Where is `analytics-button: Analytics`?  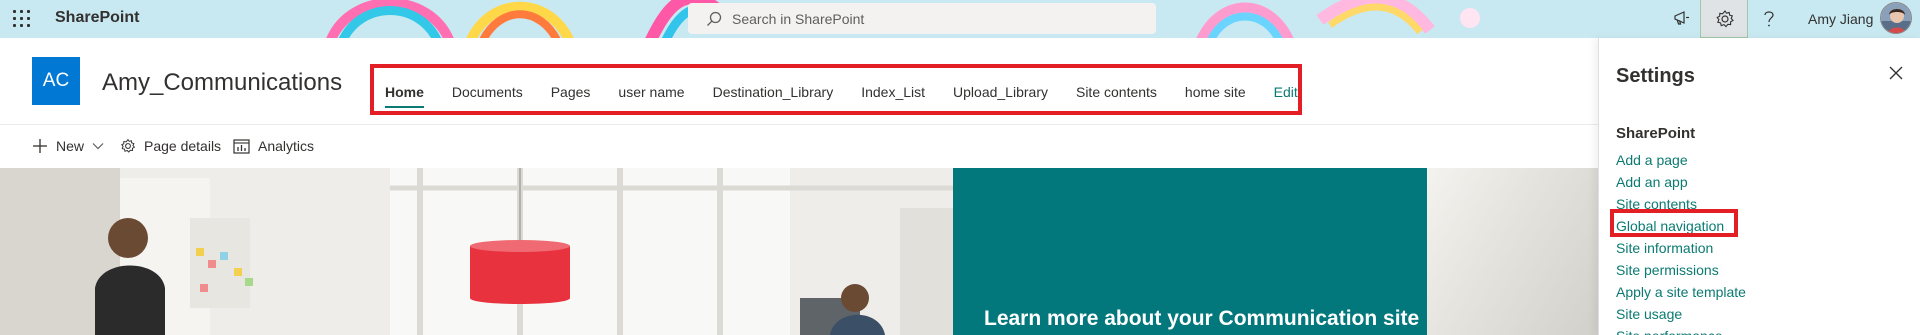
analytics-button: Analytics is located at coordinates (273, 146).